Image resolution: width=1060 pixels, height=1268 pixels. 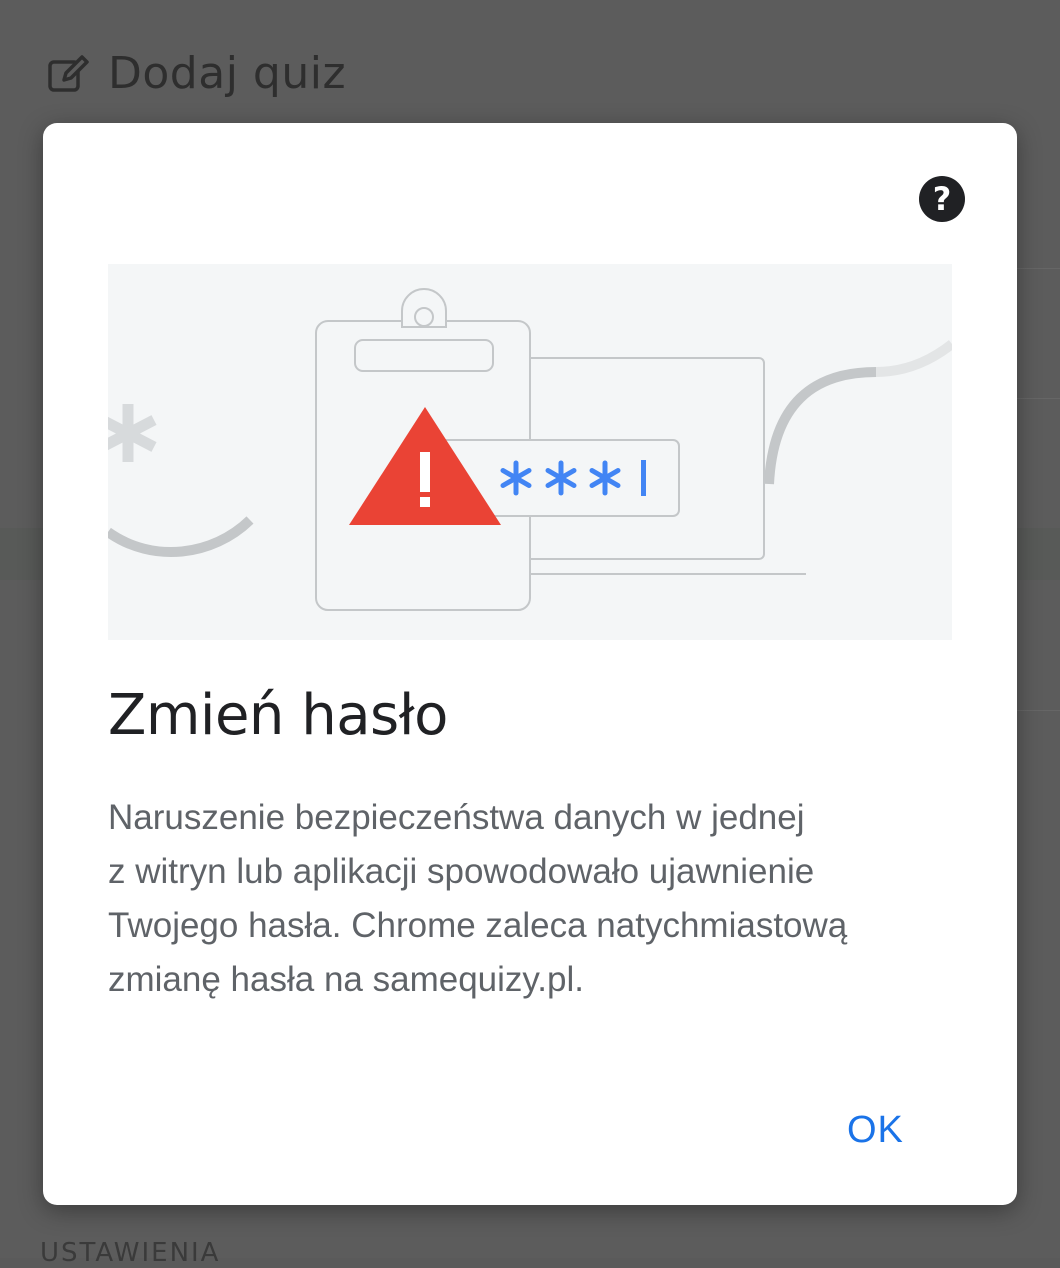 What do you see at coordinates (278, 715) in the screenshot?
I see `dialog-title: Zmień hasło` at bounding box center [278, 715].